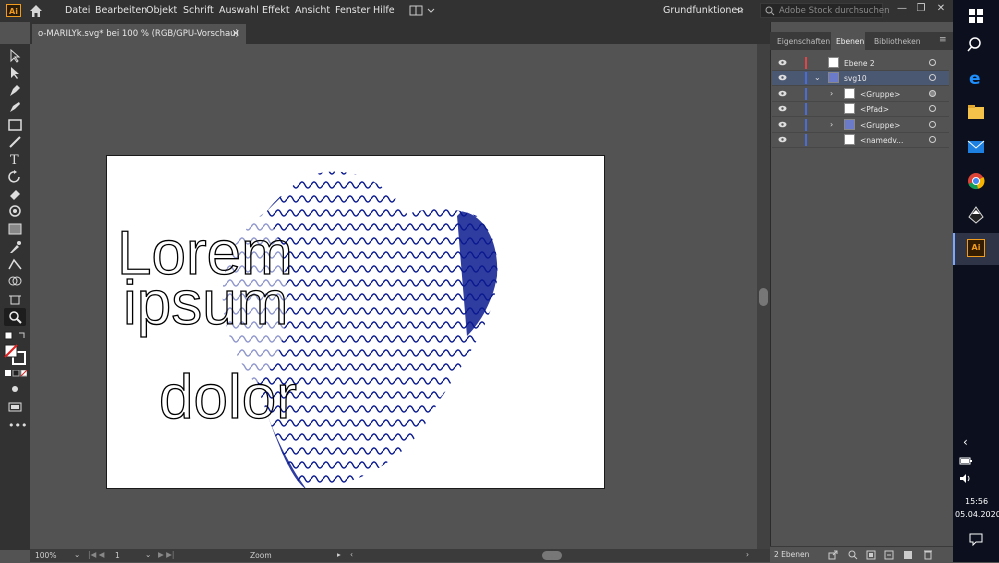 This screenshot has height=563, width=999. Describe the element at coordinates (15, 229) in the screenshot. I see `gradient-tool-icon` at that location.